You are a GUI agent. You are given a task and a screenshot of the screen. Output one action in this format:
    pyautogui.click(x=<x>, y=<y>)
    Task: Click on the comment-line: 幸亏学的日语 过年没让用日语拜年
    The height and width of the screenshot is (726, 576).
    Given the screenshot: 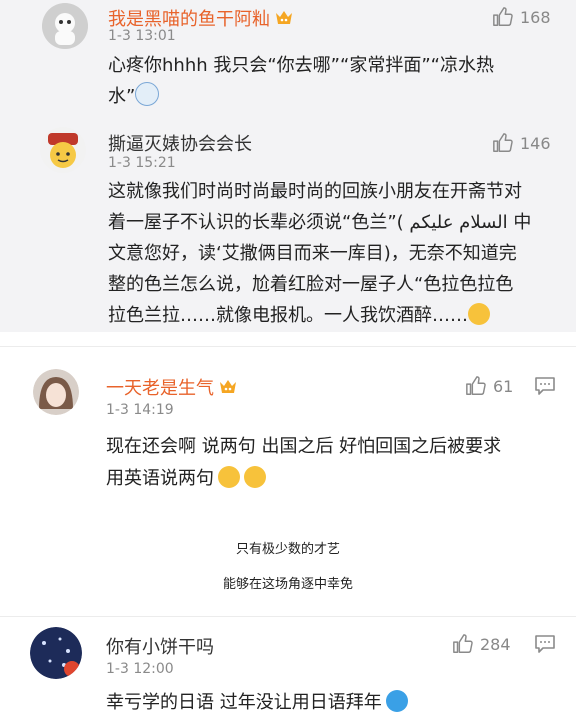 What is the action you would take?
    pyautogui.click(x=331, y=702)
    